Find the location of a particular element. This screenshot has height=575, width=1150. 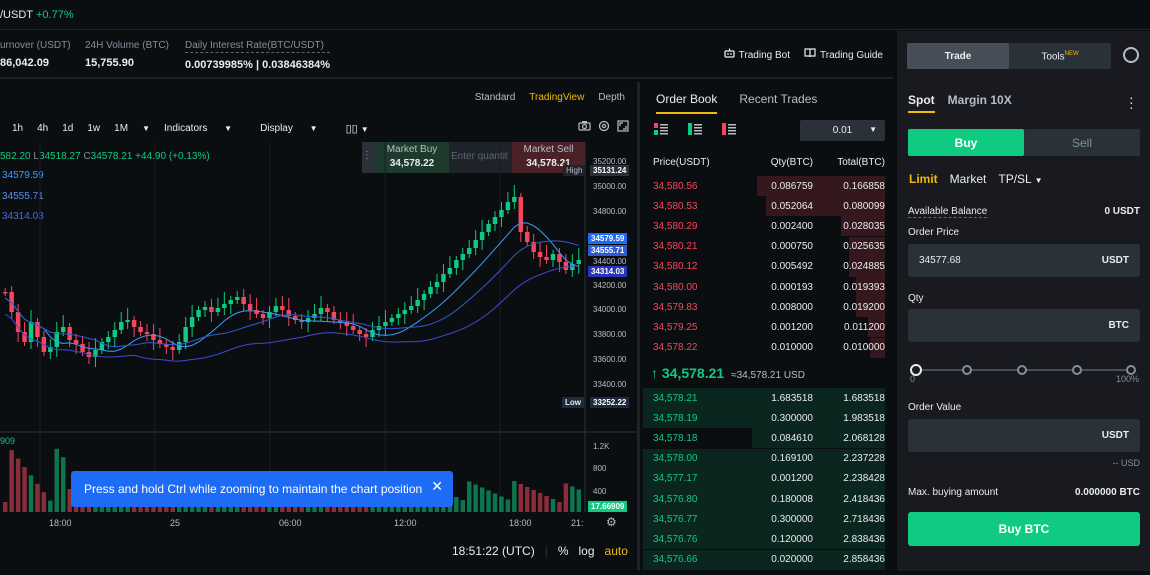

row-total: 0.166858 is located at coordinates (864, 186).